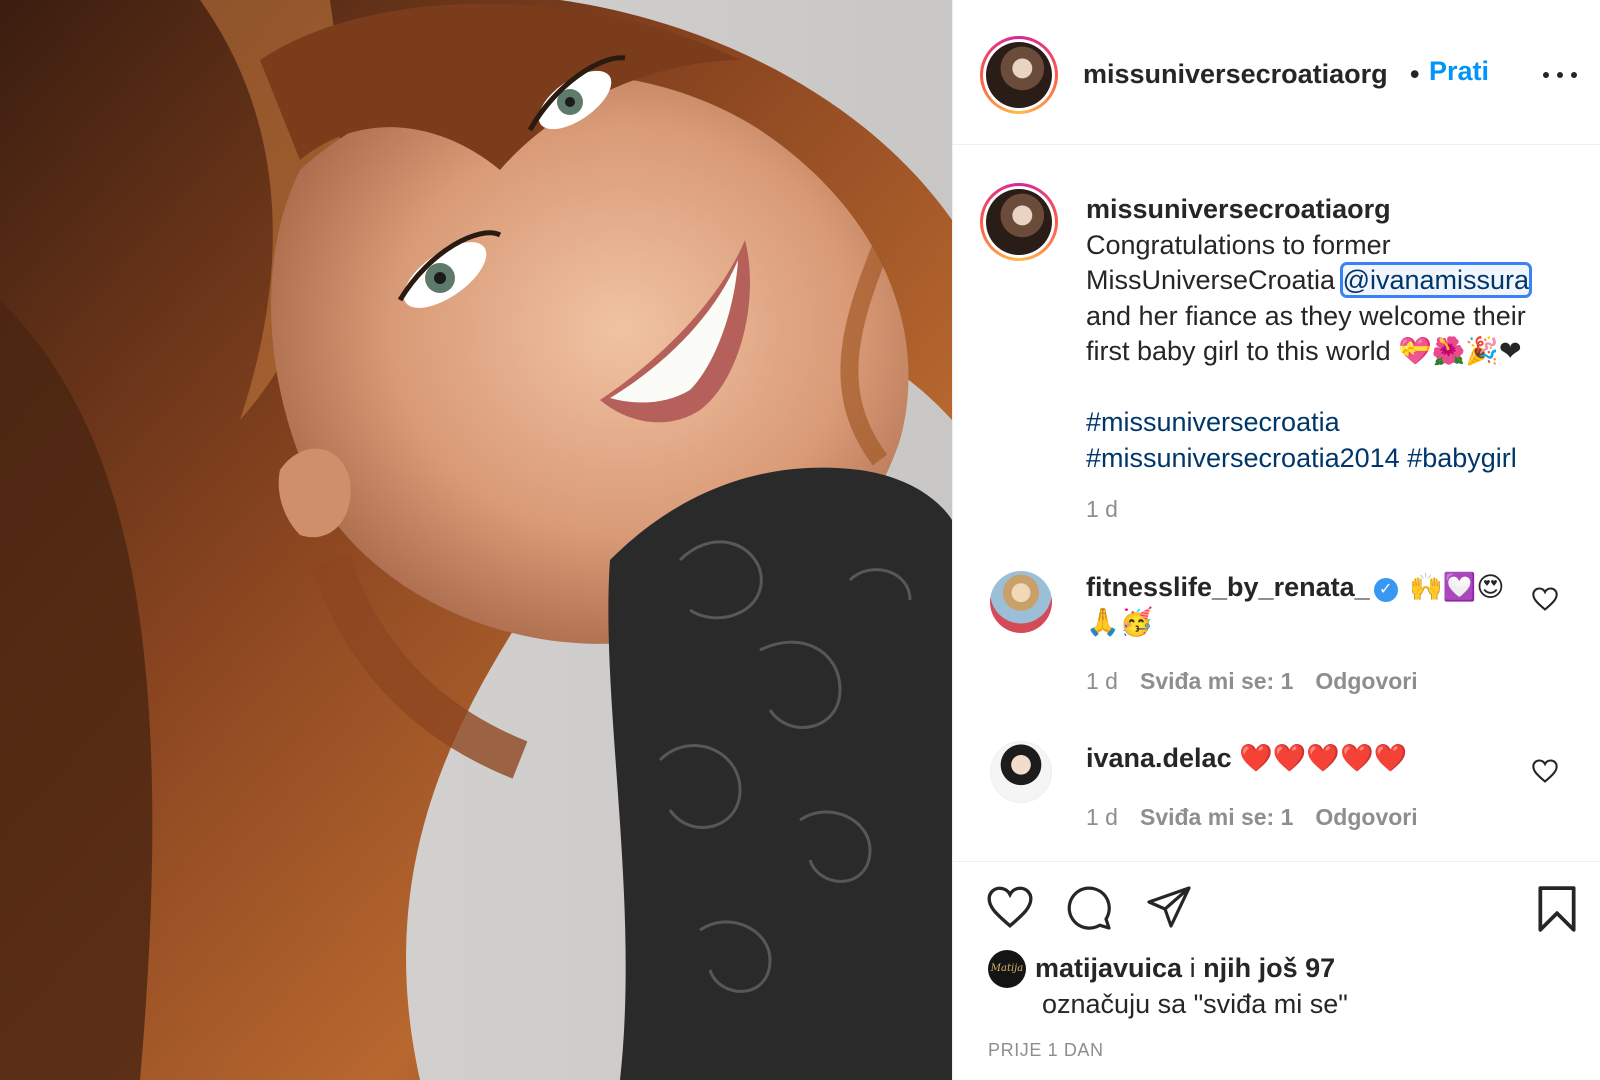 This screenshot has width=1600, height=1080. Describe the element at coordinates (1089, 908) in the screenshot. I see `comment-bubble-icon` at that location.